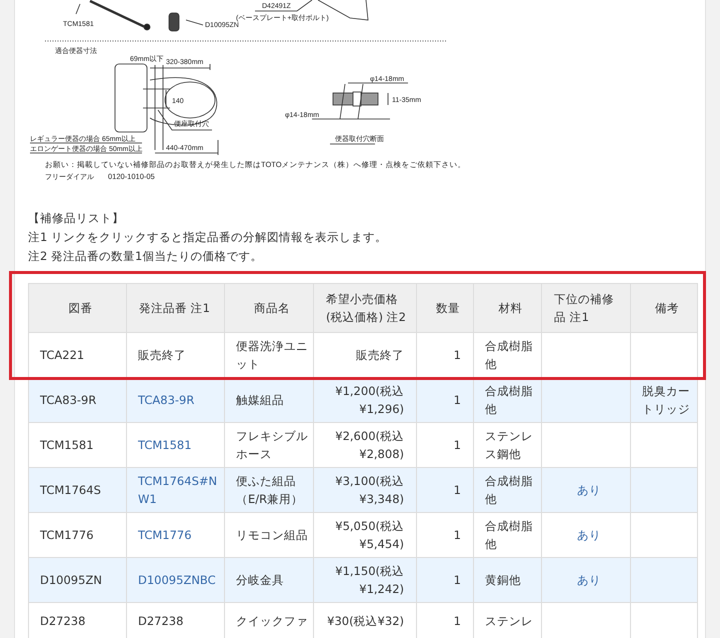 This screenshot has height=638, width=720. I want to click on table-cell: 分岐金具, so click(269, 580).